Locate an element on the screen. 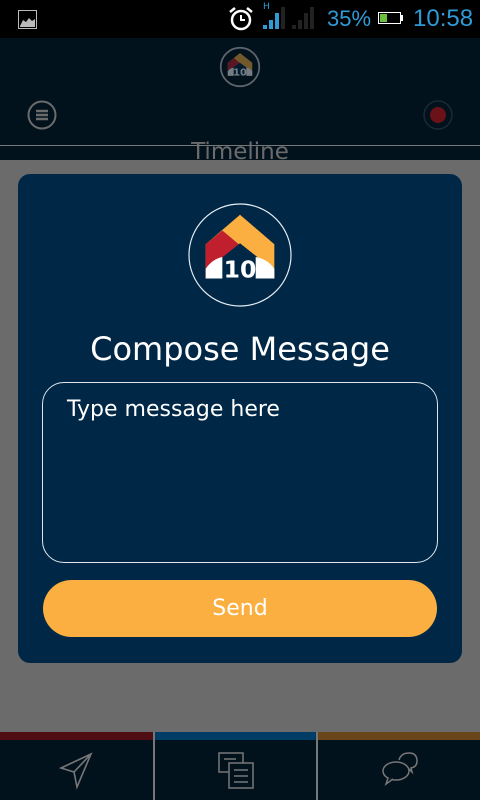 This screenshot has width=480, height=800. header-divider is located at coordinates (240, 145).